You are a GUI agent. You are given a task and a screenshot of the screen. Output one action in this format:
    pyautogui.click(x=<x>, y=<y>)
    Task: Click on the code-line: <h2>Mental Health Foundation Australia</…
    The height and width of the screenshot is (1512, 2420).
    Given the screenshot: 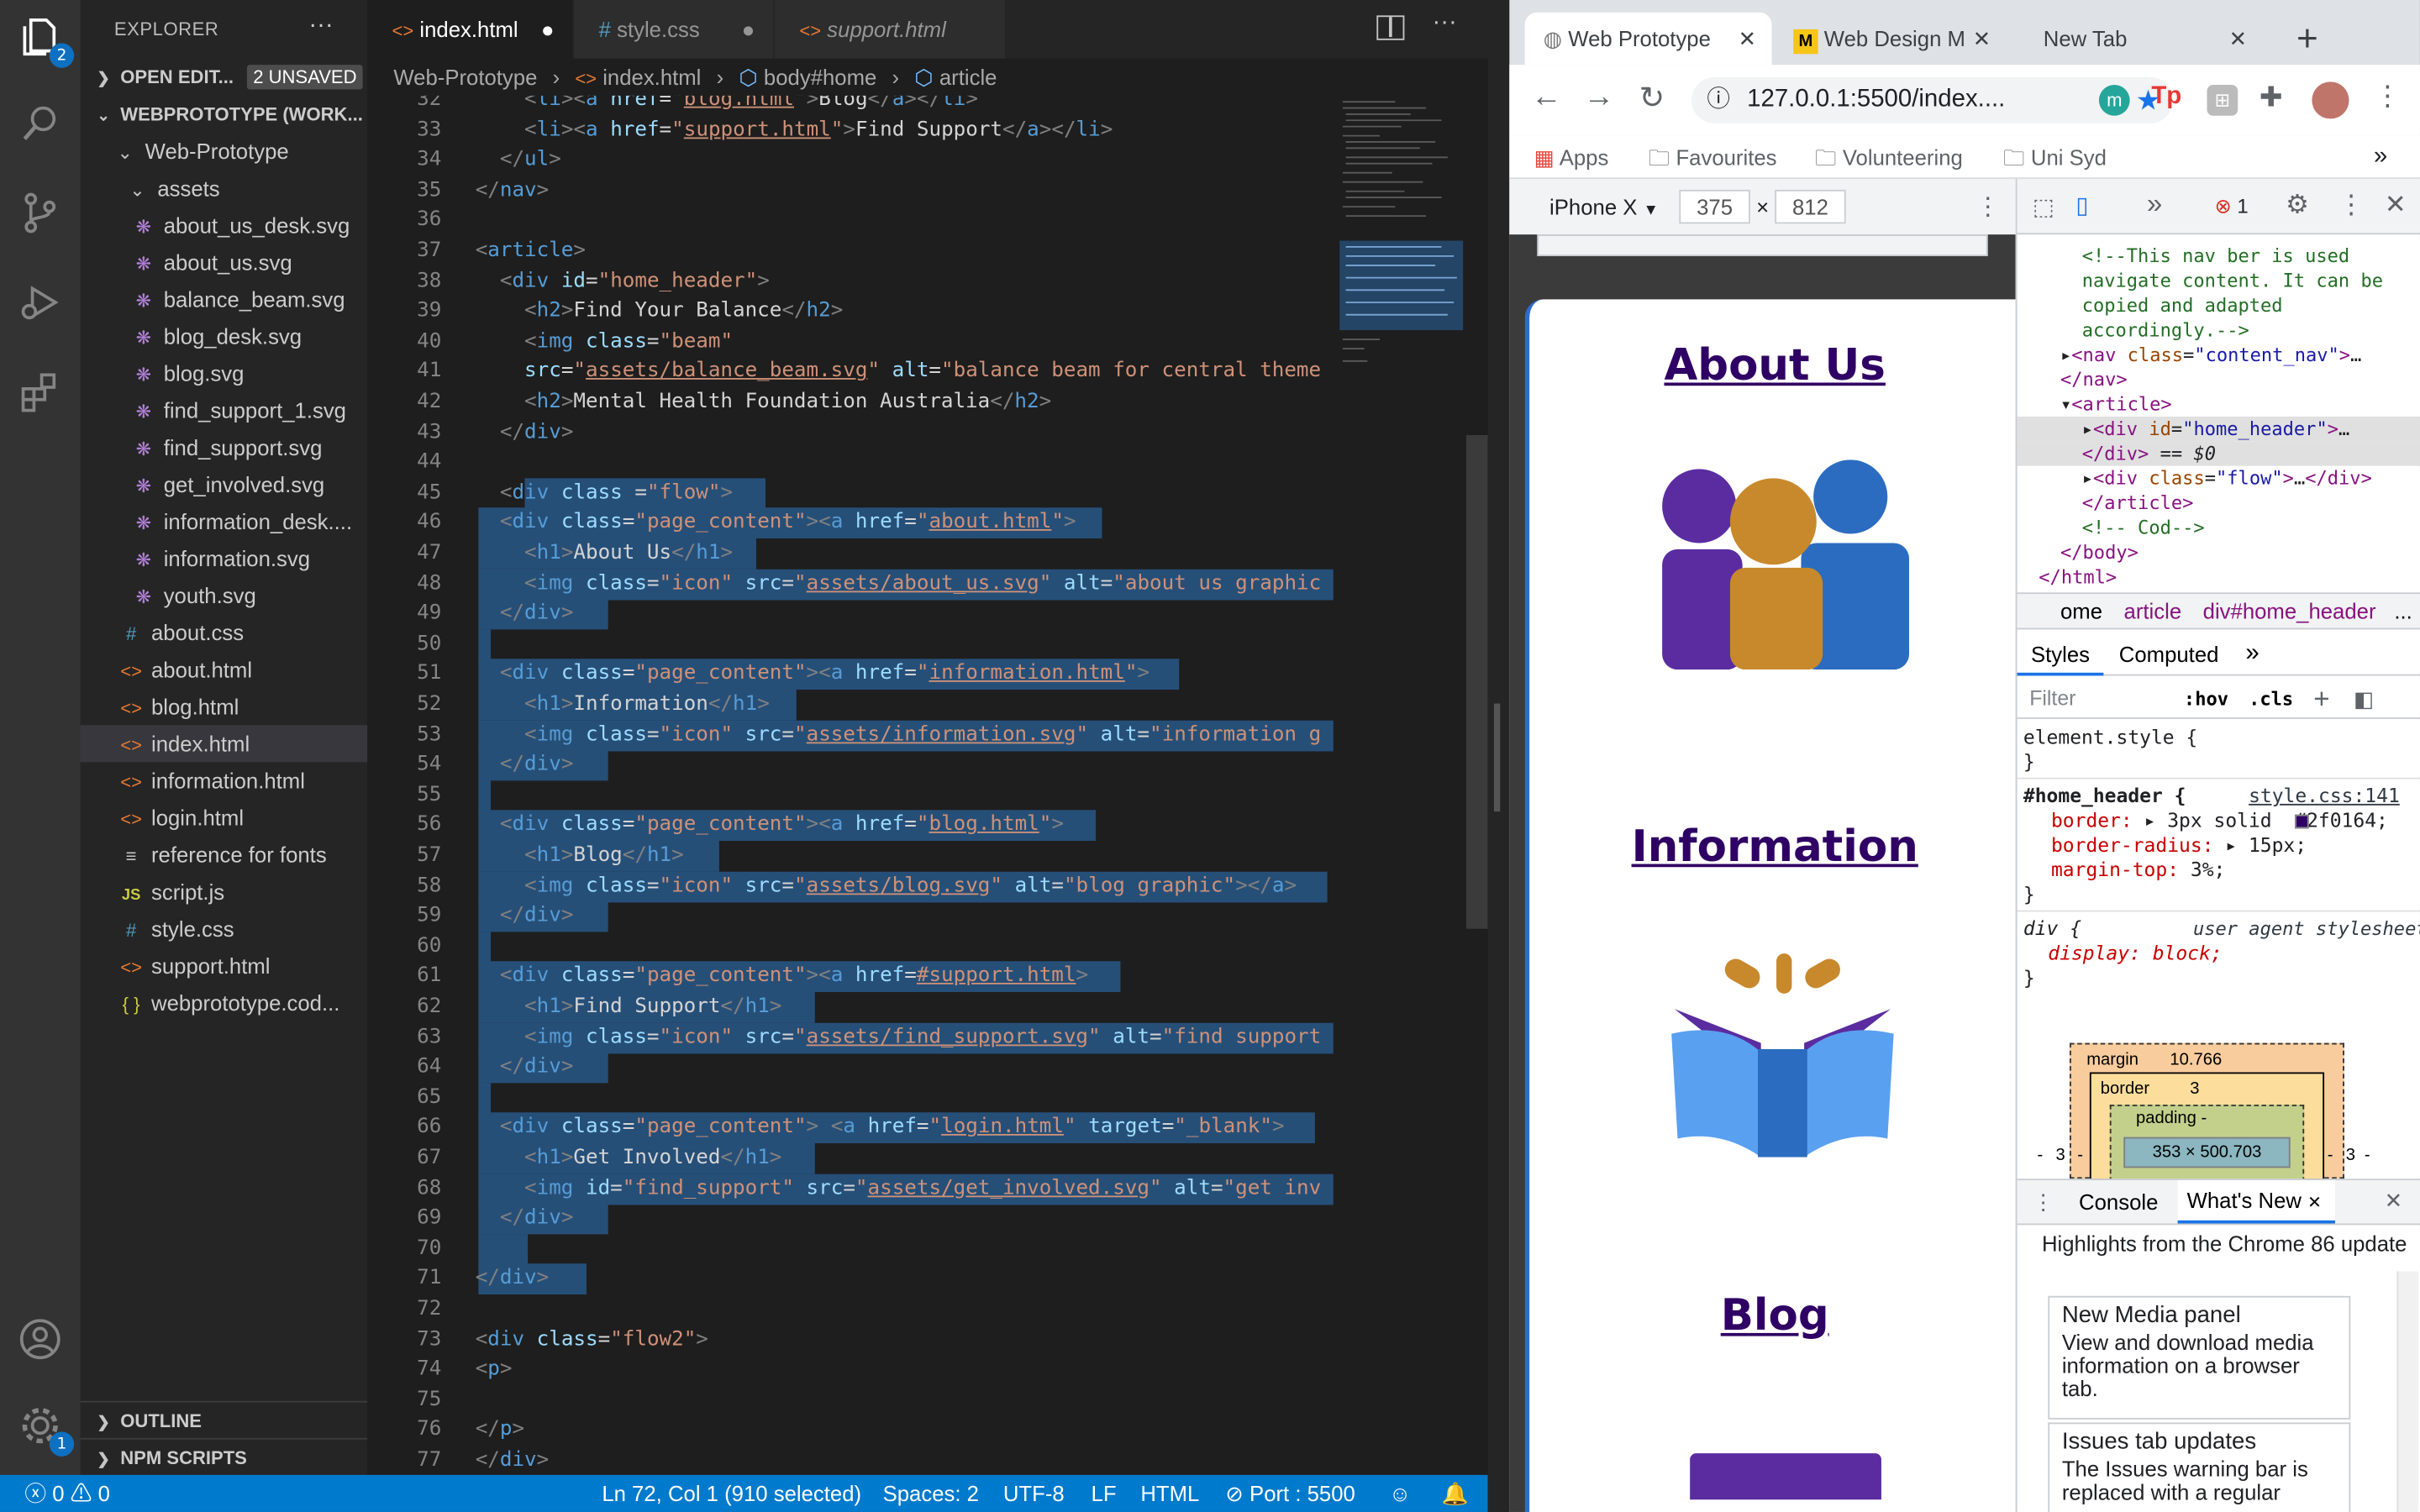 What is the action you would take?
    pyautogui.click(x=764, y=402)
    